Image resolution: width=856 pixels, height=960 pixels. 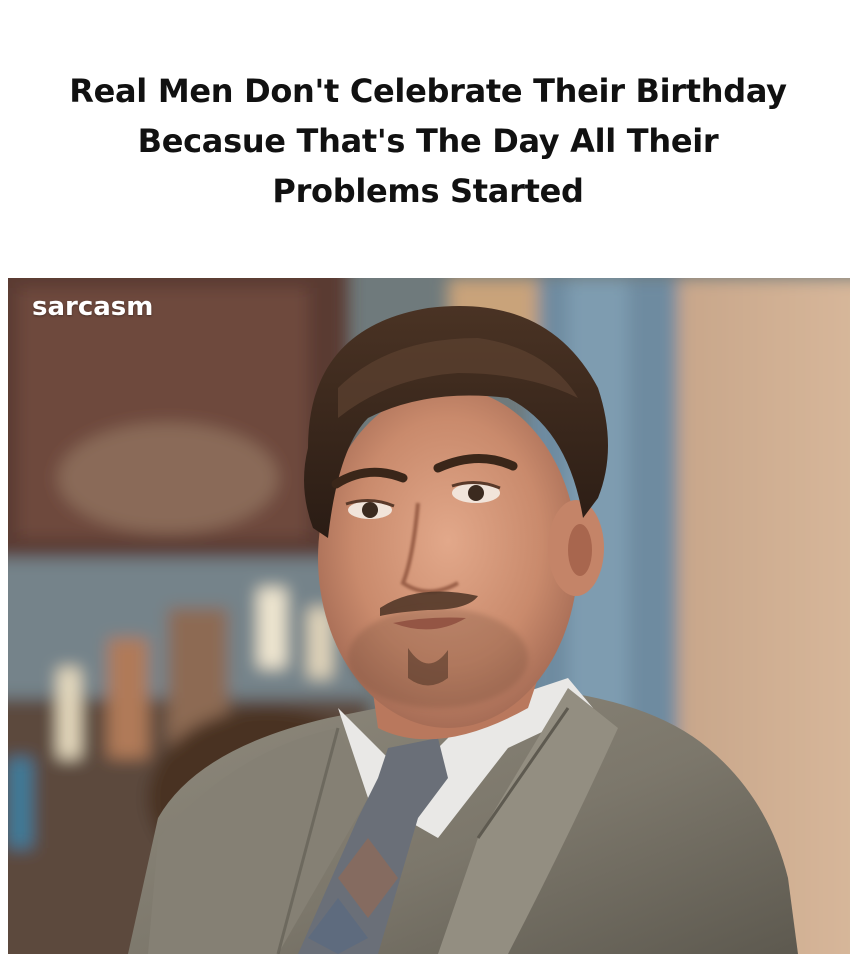 I want to click on caption-line-3: Problems Started, so click(x=428, y=191).